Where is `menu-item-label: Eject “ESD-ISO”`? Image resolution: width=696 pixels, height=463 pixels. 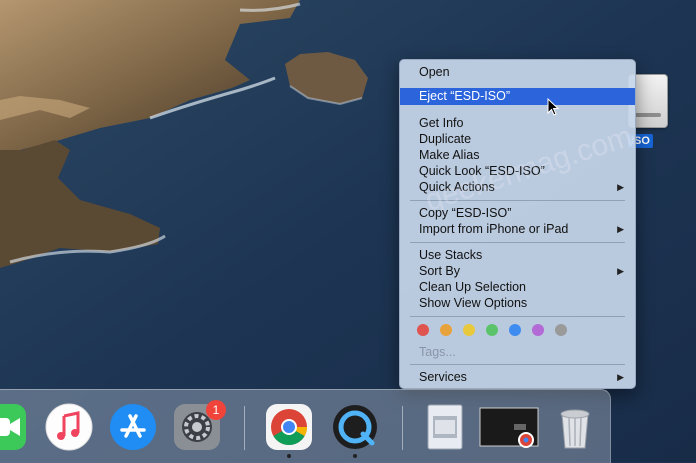
menu-item-label: Eject “ESD-ISO” is located at coordinates (464, 96).